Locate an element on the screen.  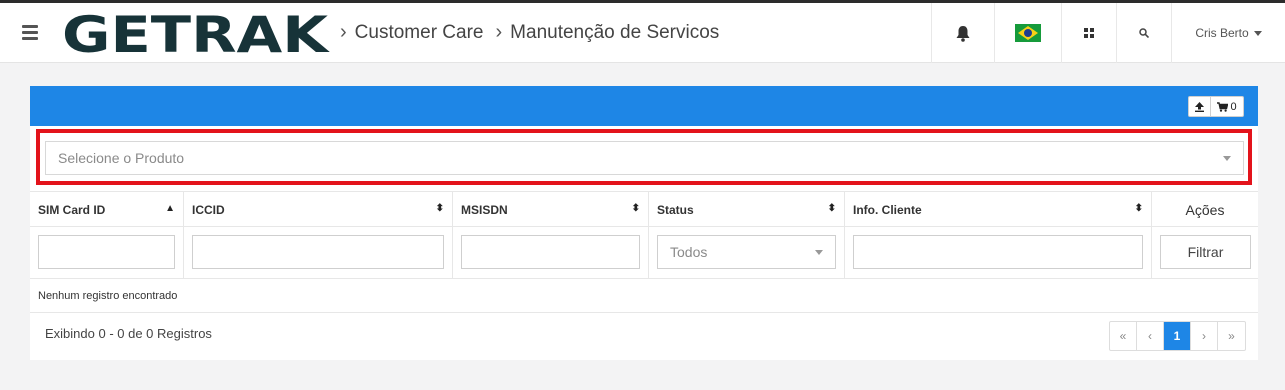
apps-grid-icon is located at coordinates (1089, 33).